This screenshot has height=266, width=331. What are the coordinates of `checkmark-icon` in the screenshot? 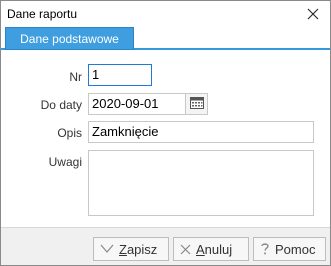 It's located at (107, 249).